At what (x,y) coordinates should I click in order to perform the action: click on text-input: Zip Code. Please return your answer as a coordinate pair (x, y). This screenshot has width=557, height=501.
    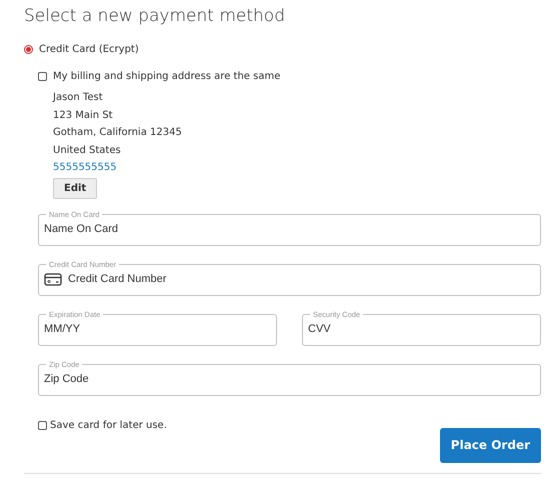
    Looking at the image, I should click on (289, 379).